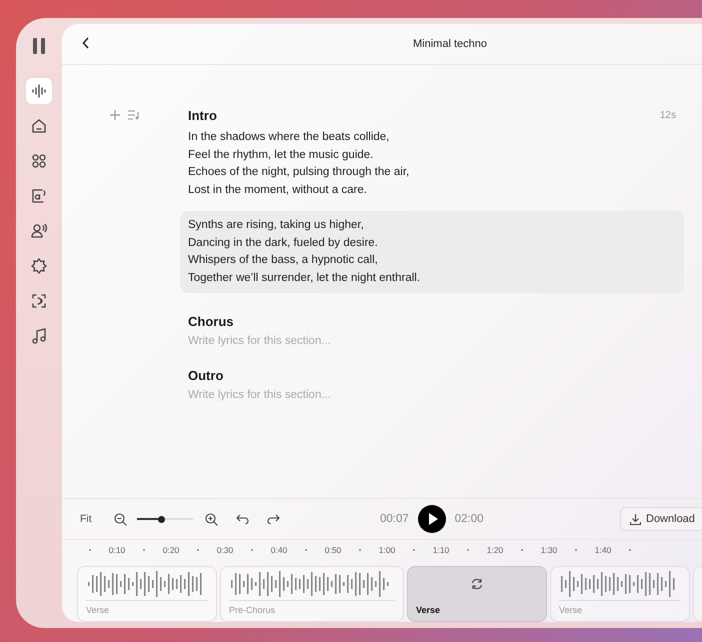 This screenshot has width=702, height=642. I want to click on voice-icon, so click(39, 231).